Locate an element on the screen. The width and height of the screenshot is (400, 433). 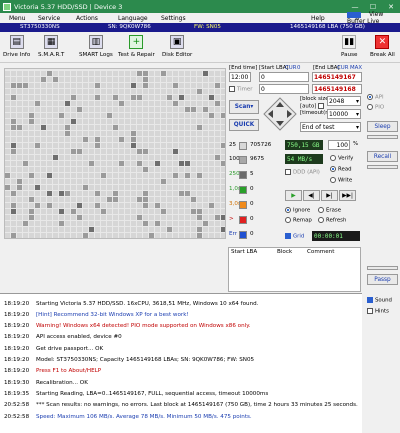
end-time-input: 12:00 is located at coordinates (240, 77).